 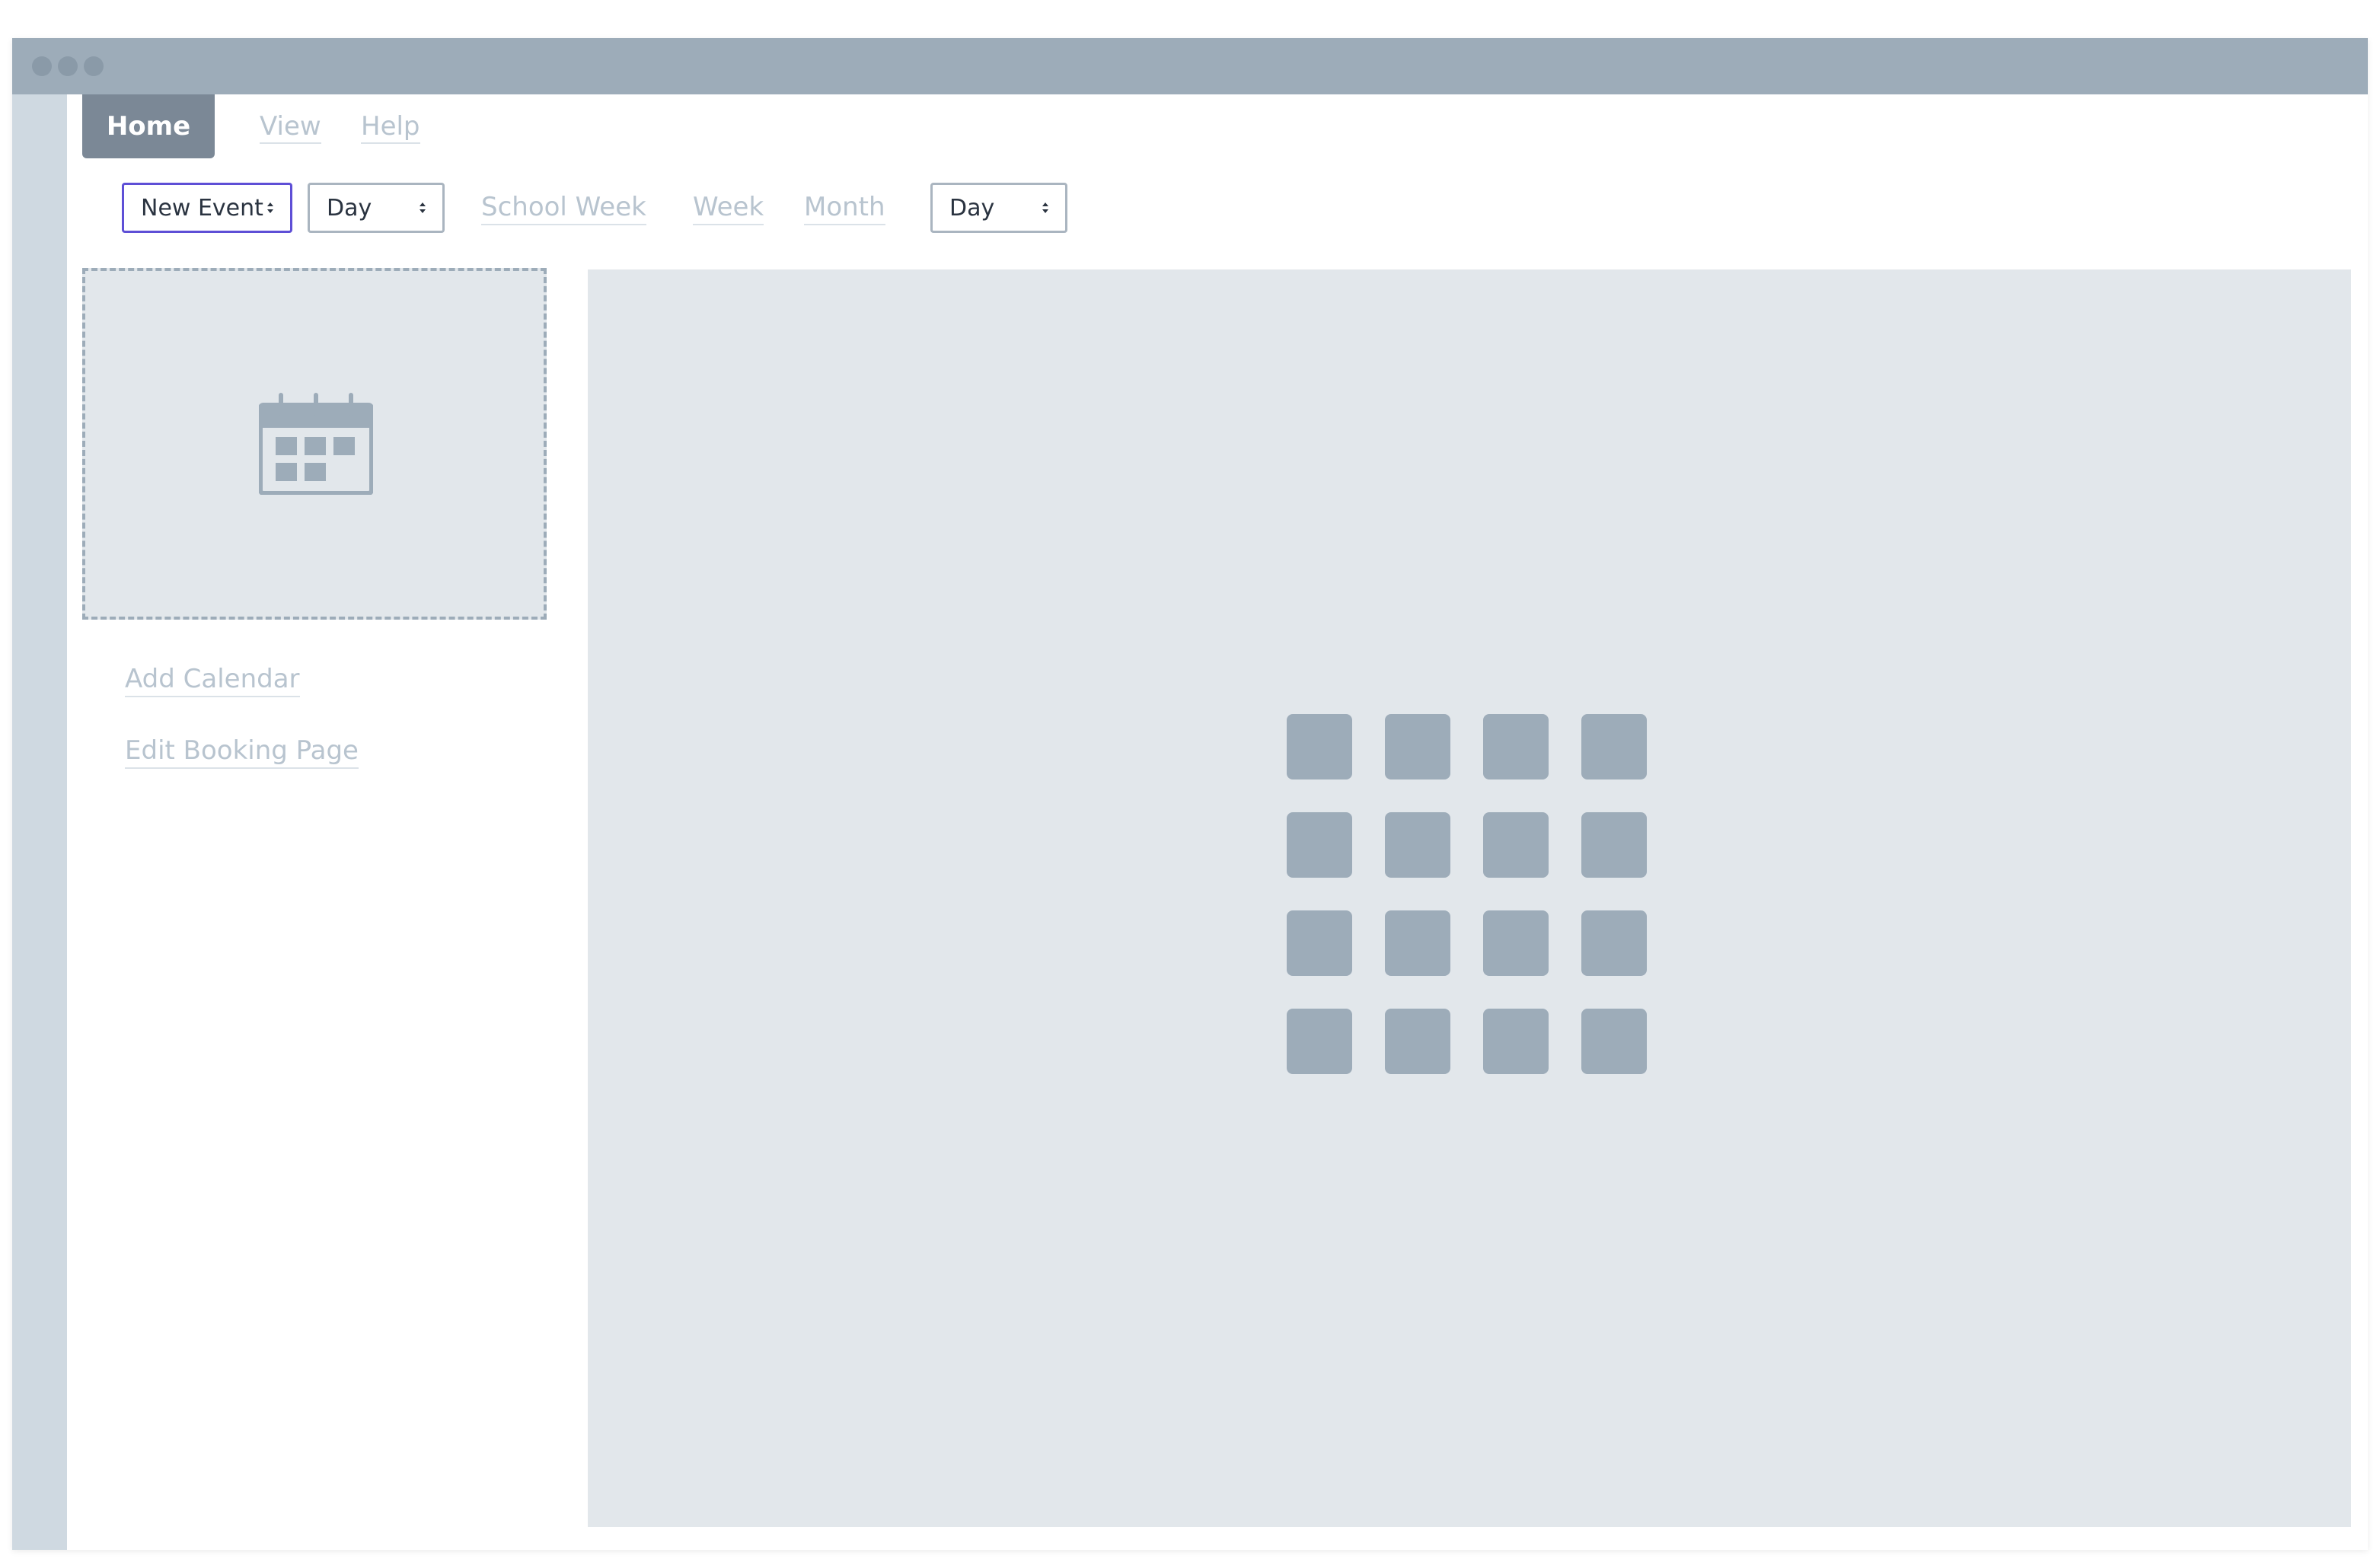 I want to click on edit-booking-page-link: Edit Booking Page, so click(x=242, y=751).